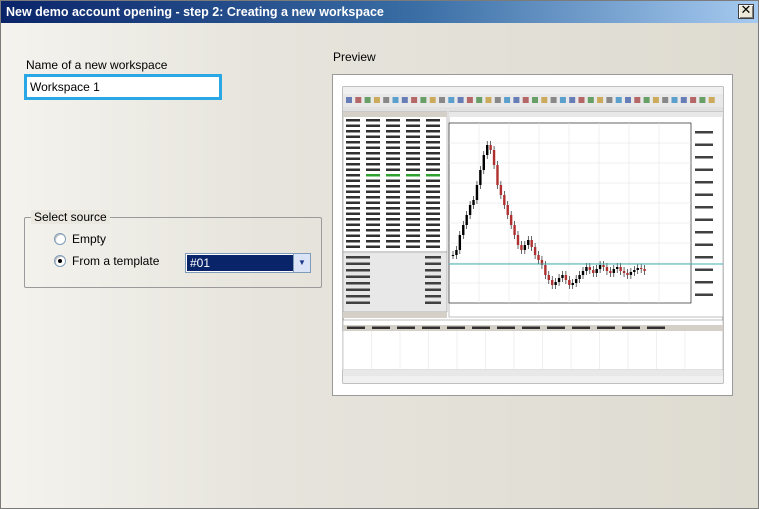  Describe the element at coordinates (70, 217) in the screenshot. I see `select-source-legend: Select source` at that location.